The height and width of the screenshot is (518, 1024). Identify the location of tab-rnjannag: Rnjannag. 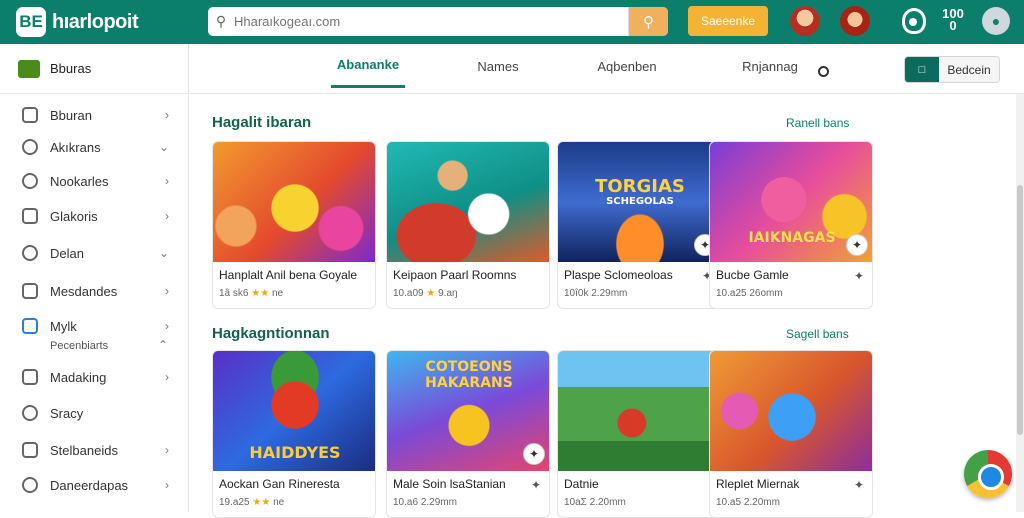
(770, 66).